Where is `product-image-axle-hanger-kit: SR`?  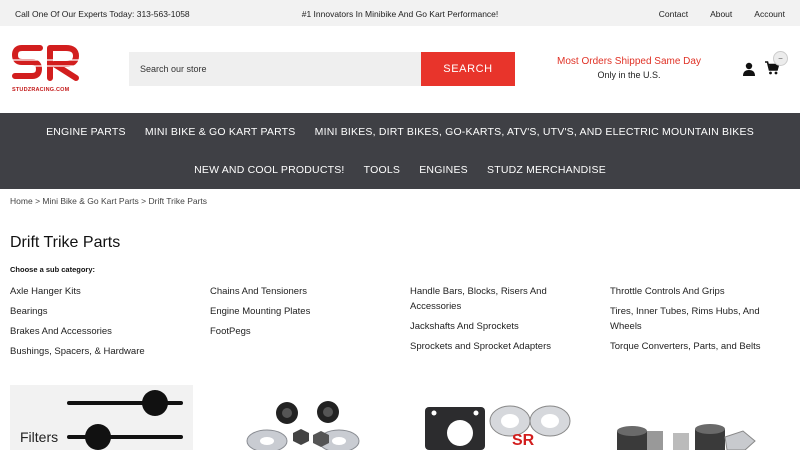 product-image-axle-hanger-kit: SR is located at coordinates (497, 417).